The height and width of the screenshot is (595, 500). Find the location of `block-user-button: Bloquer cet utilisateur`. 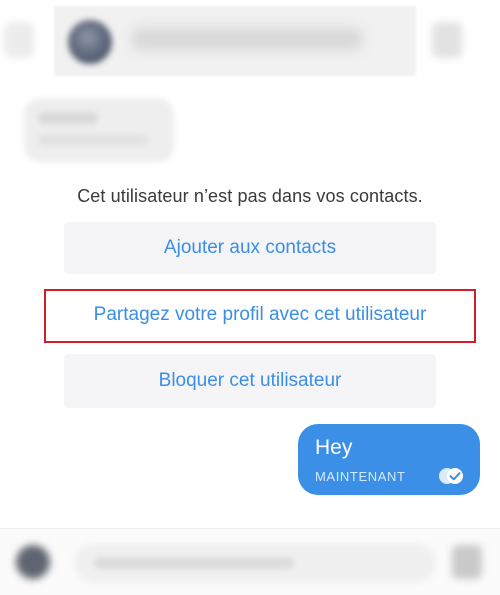

block-user-button: Bloquer cet utilisateur is located at coordinates (250, 381).